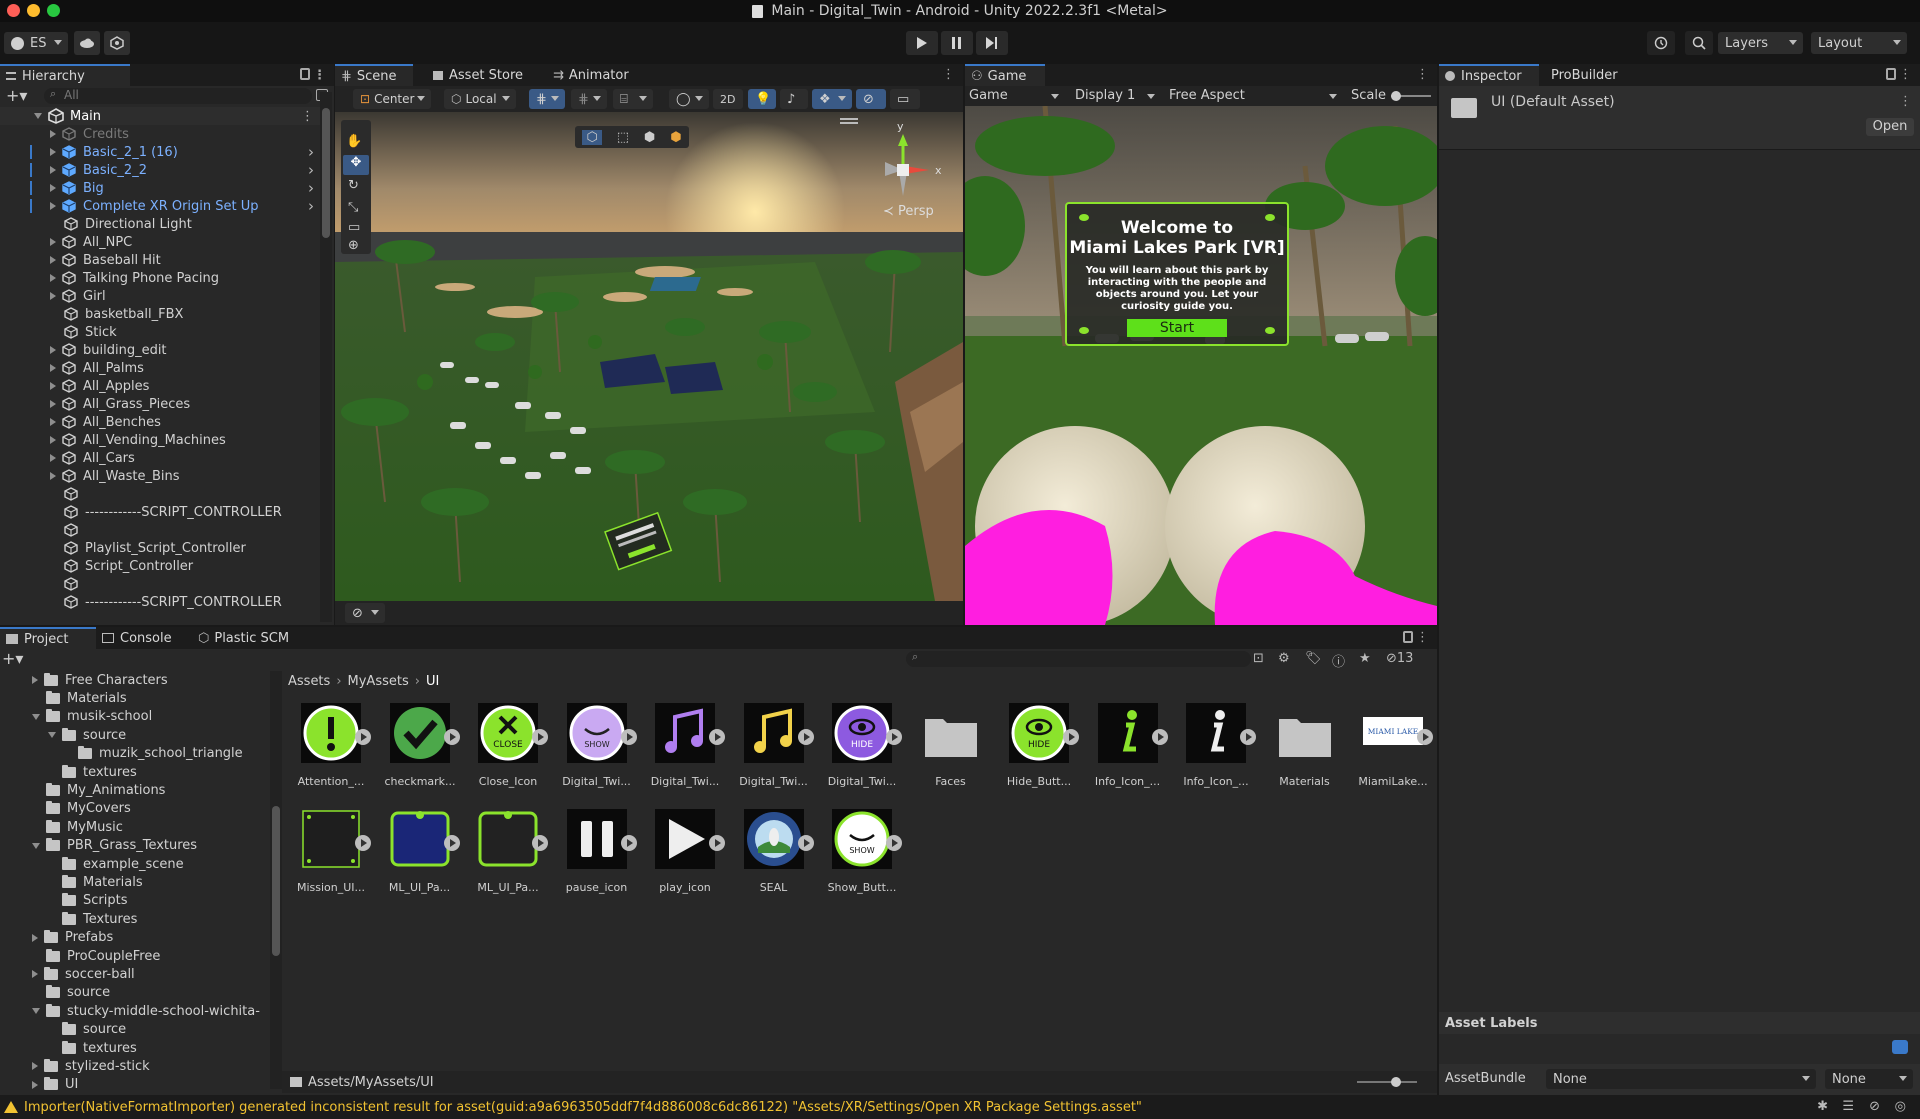 Image resolution: width=1920 pixels, height=1119 pixels. What do you see at coordinates (1681, 1079) in the screenshot?
I see `assetbundle-name-dropdown: None` at bounding box center [1681, 1079].